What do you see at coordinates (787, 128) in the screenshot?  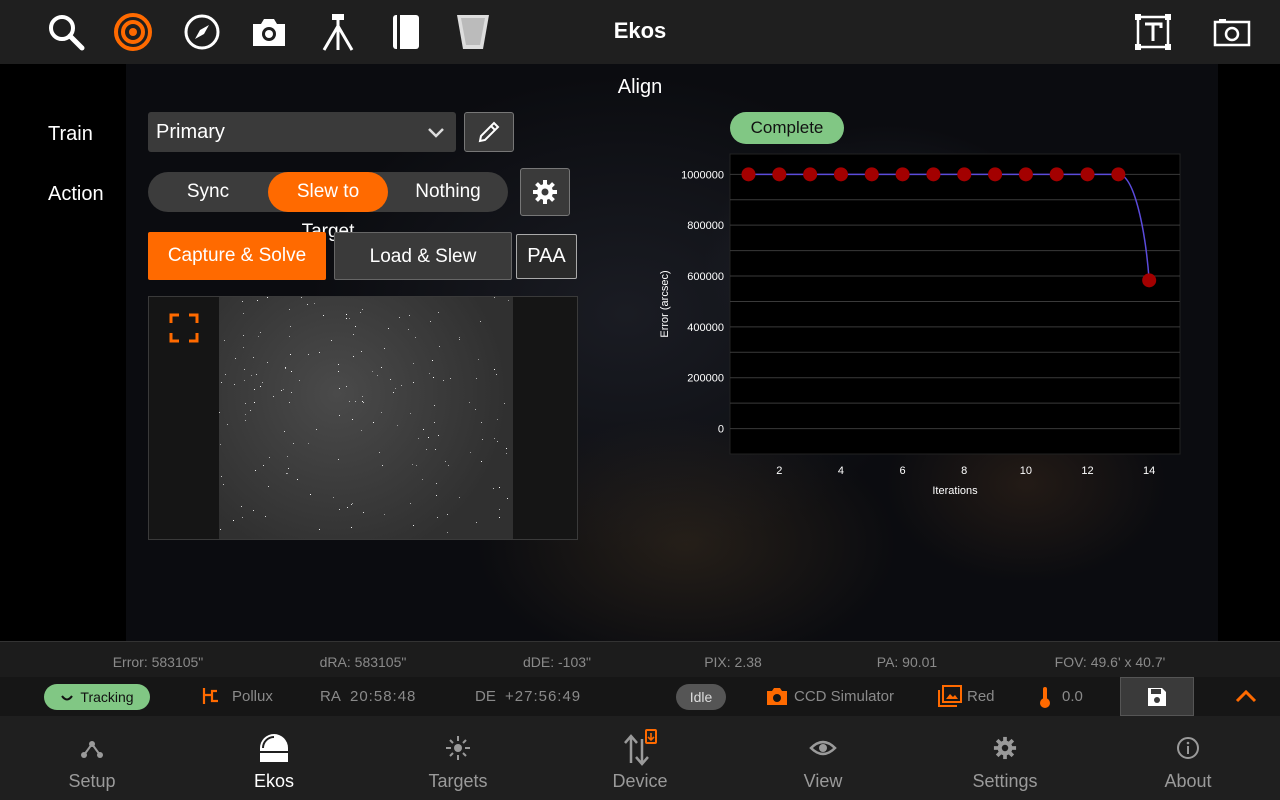 I see `status-badge: Complete` at bounding box center [787, 128].